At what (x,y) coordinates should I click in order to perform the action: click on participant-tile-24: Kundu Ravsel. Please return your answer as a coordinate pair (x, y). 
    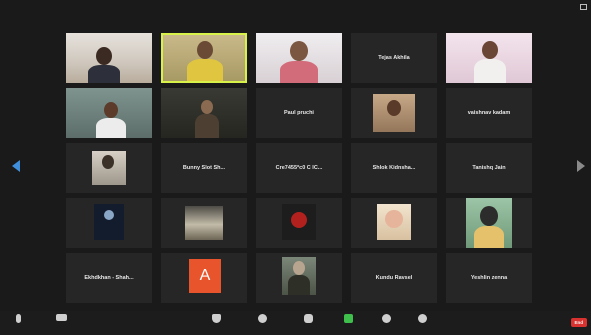
    Looking at the image, I should click on (394, 278).